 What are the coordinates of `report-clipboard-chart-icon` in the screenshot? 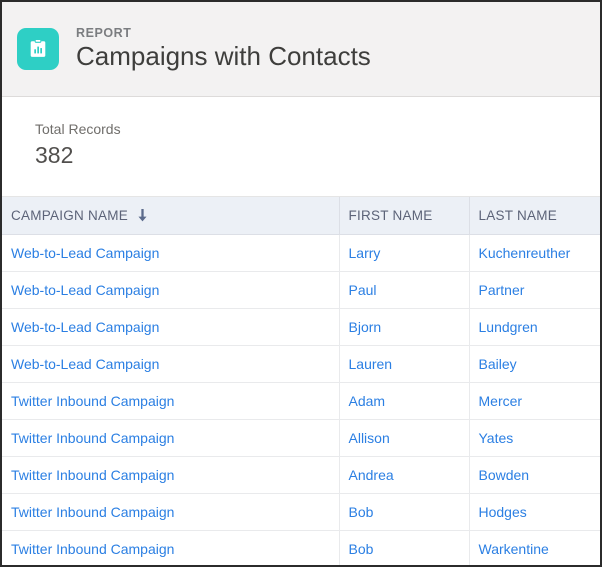 It's located at (38, 49).